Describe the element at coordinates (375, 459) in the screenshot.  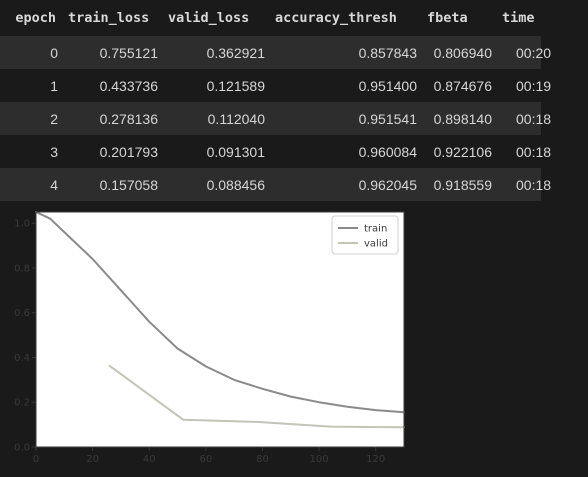
I see `x-tick-label: 120` at that location.